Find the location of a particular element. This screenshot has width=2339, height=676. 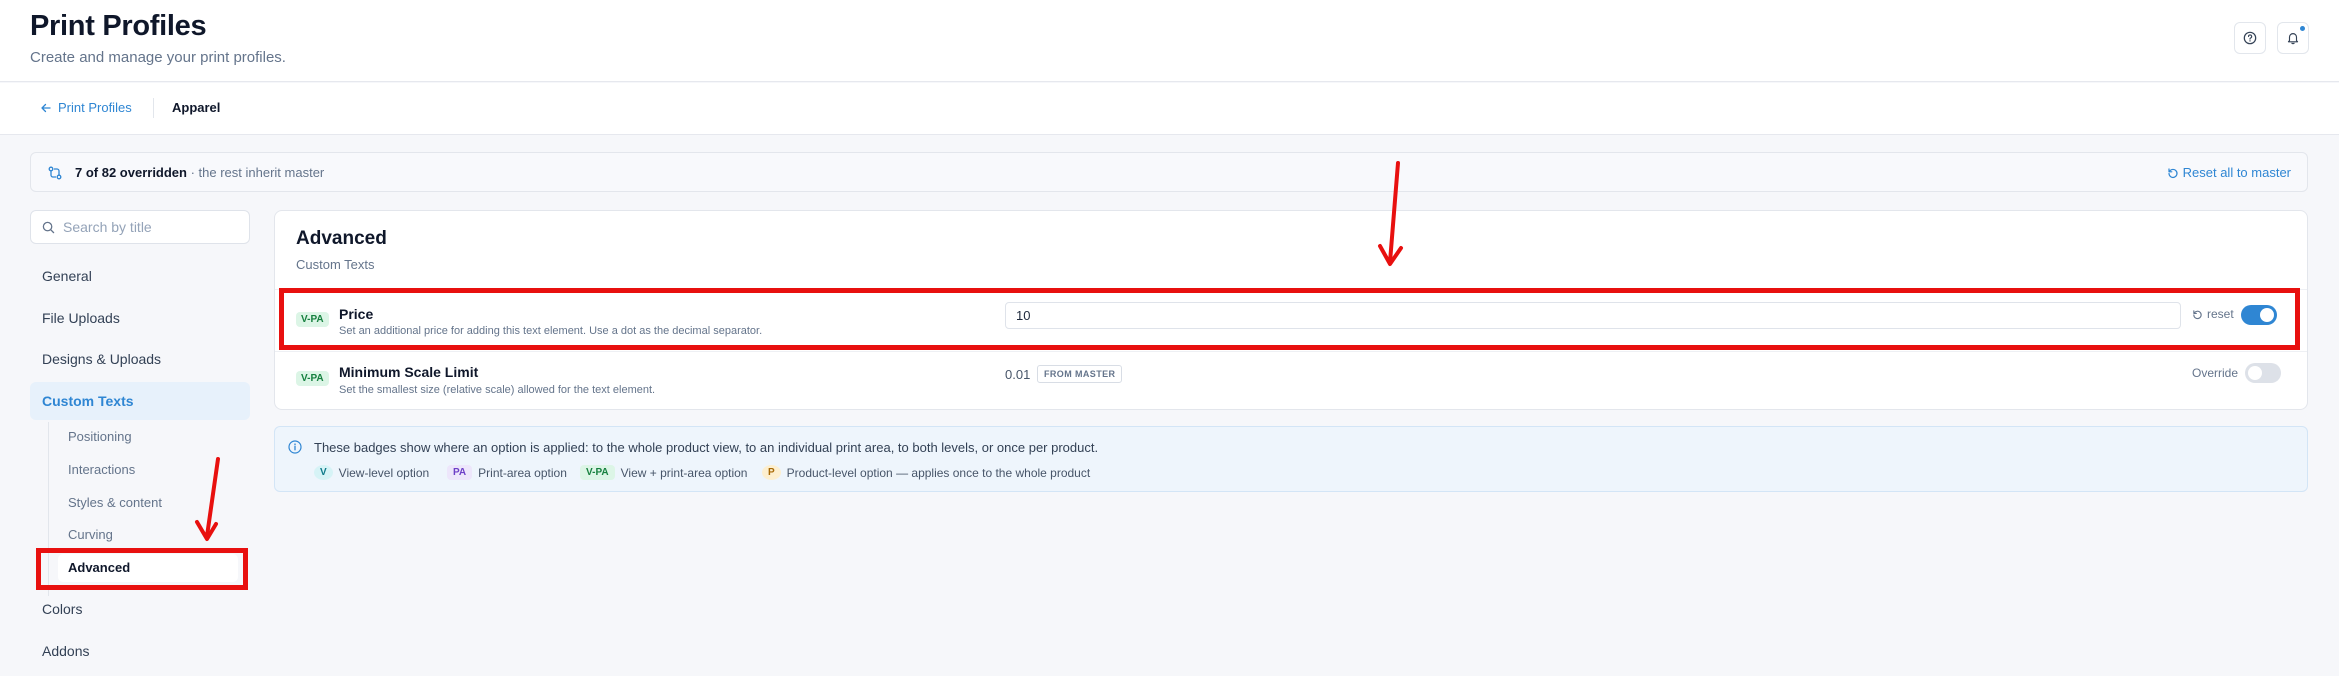

arrow-left-icon is located at coordinates (46, 107).